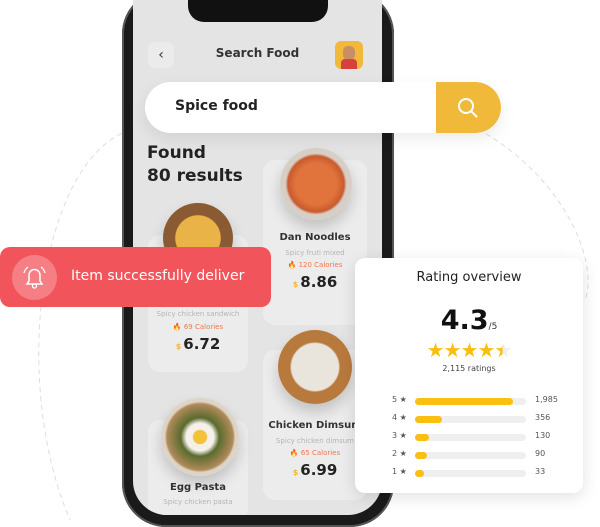 The image size is (600, 527). Describe the element at coordinates (540, 471) in the screenshot. I see `rating-count: 33` at that location.